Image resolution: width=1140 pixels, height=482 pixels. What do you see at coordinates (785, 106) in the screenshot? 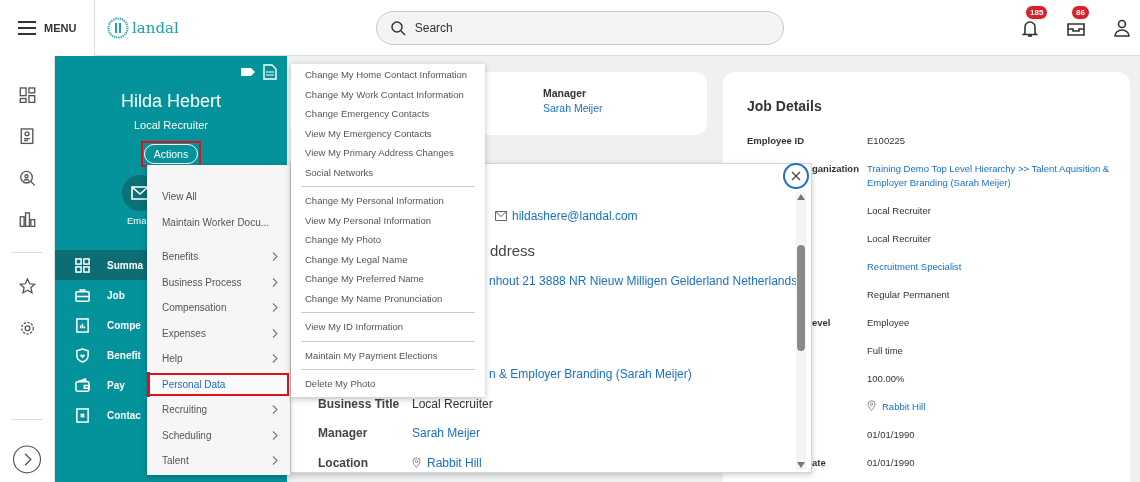
I see `card-title: Job Details` at bounding box center [785, 106].